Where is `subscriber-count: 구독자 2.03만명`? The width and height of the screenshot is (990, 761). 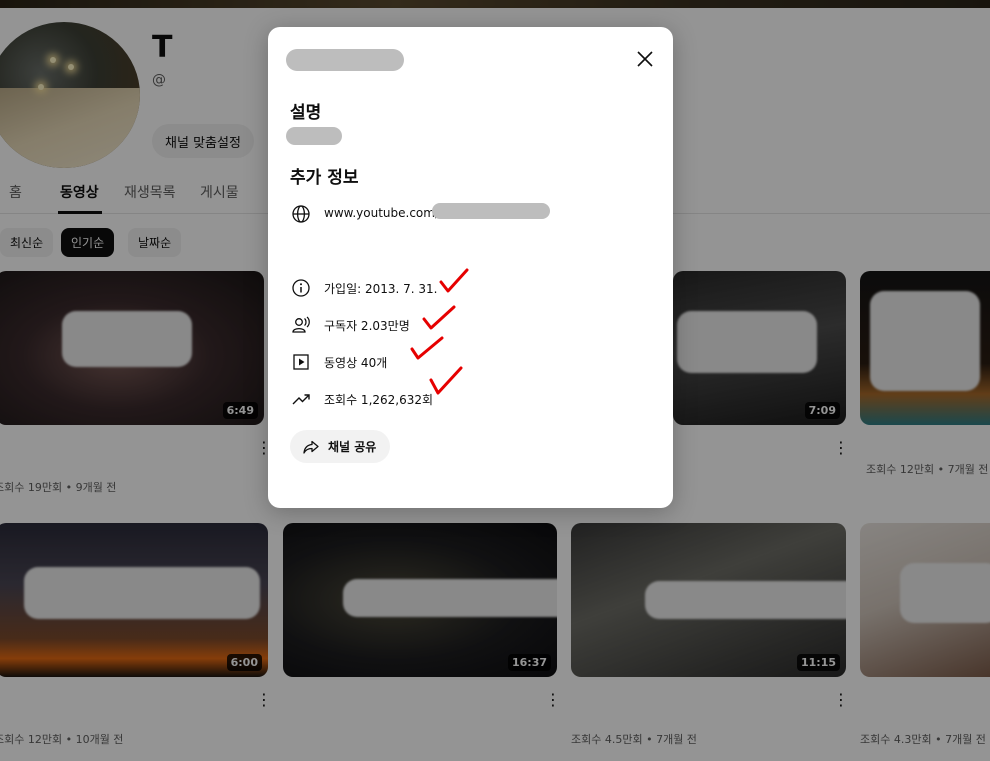 subscriber-count: 구독자 2.03만명 is located at coordinates (367, 326).